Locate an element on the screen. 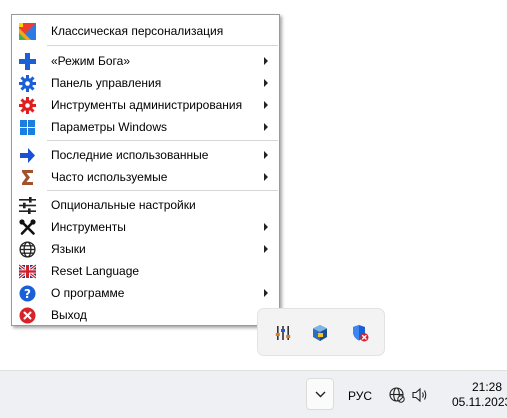  defender-icon is located at coordinates (360, 333).